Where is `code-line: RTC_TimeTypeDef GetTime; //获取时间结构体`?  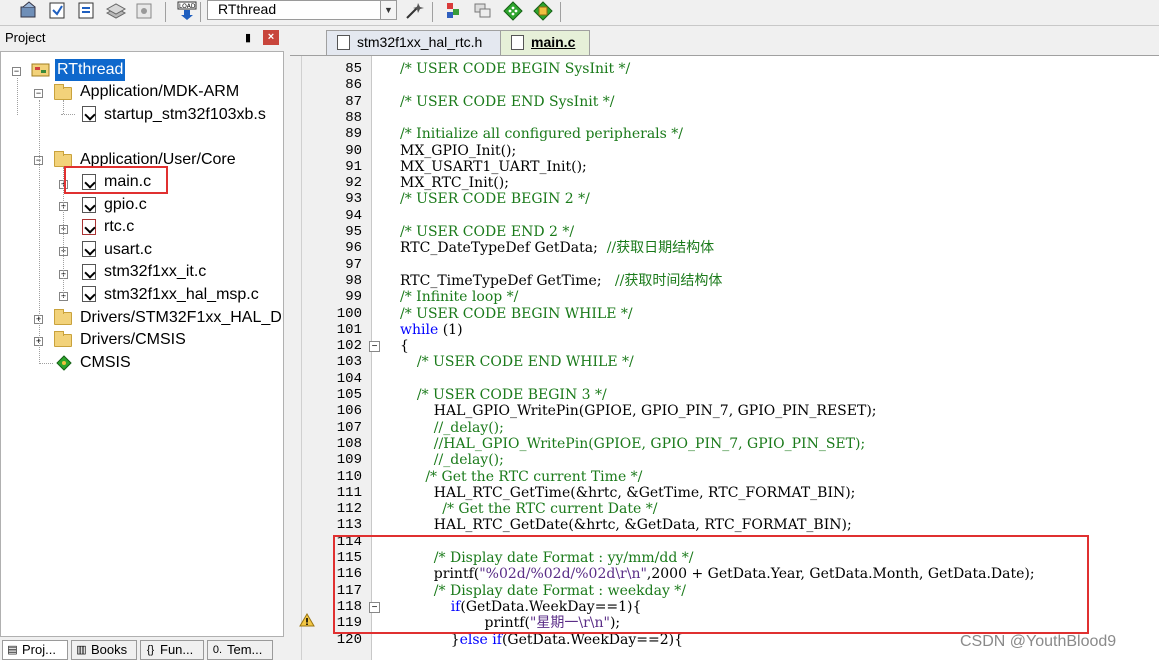
code-line: RTC_TimeTypeDef GetTime; //获取时间结构体 is located at coordinates (561, 281).